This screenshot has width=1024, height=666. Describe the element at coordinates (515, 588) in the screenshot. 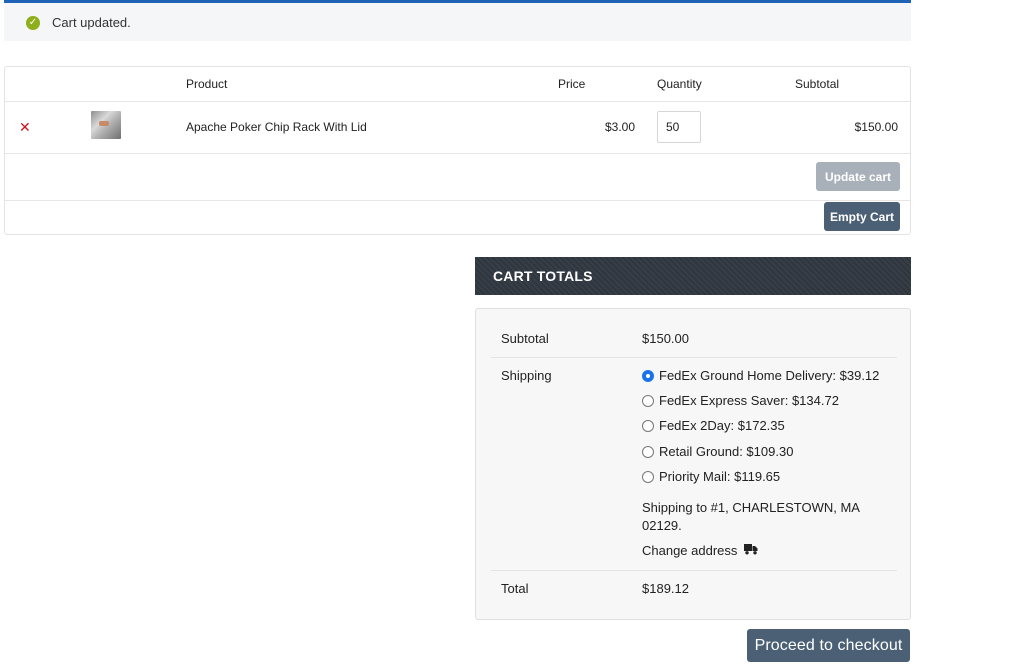

I see `total-label: Total` at that location.